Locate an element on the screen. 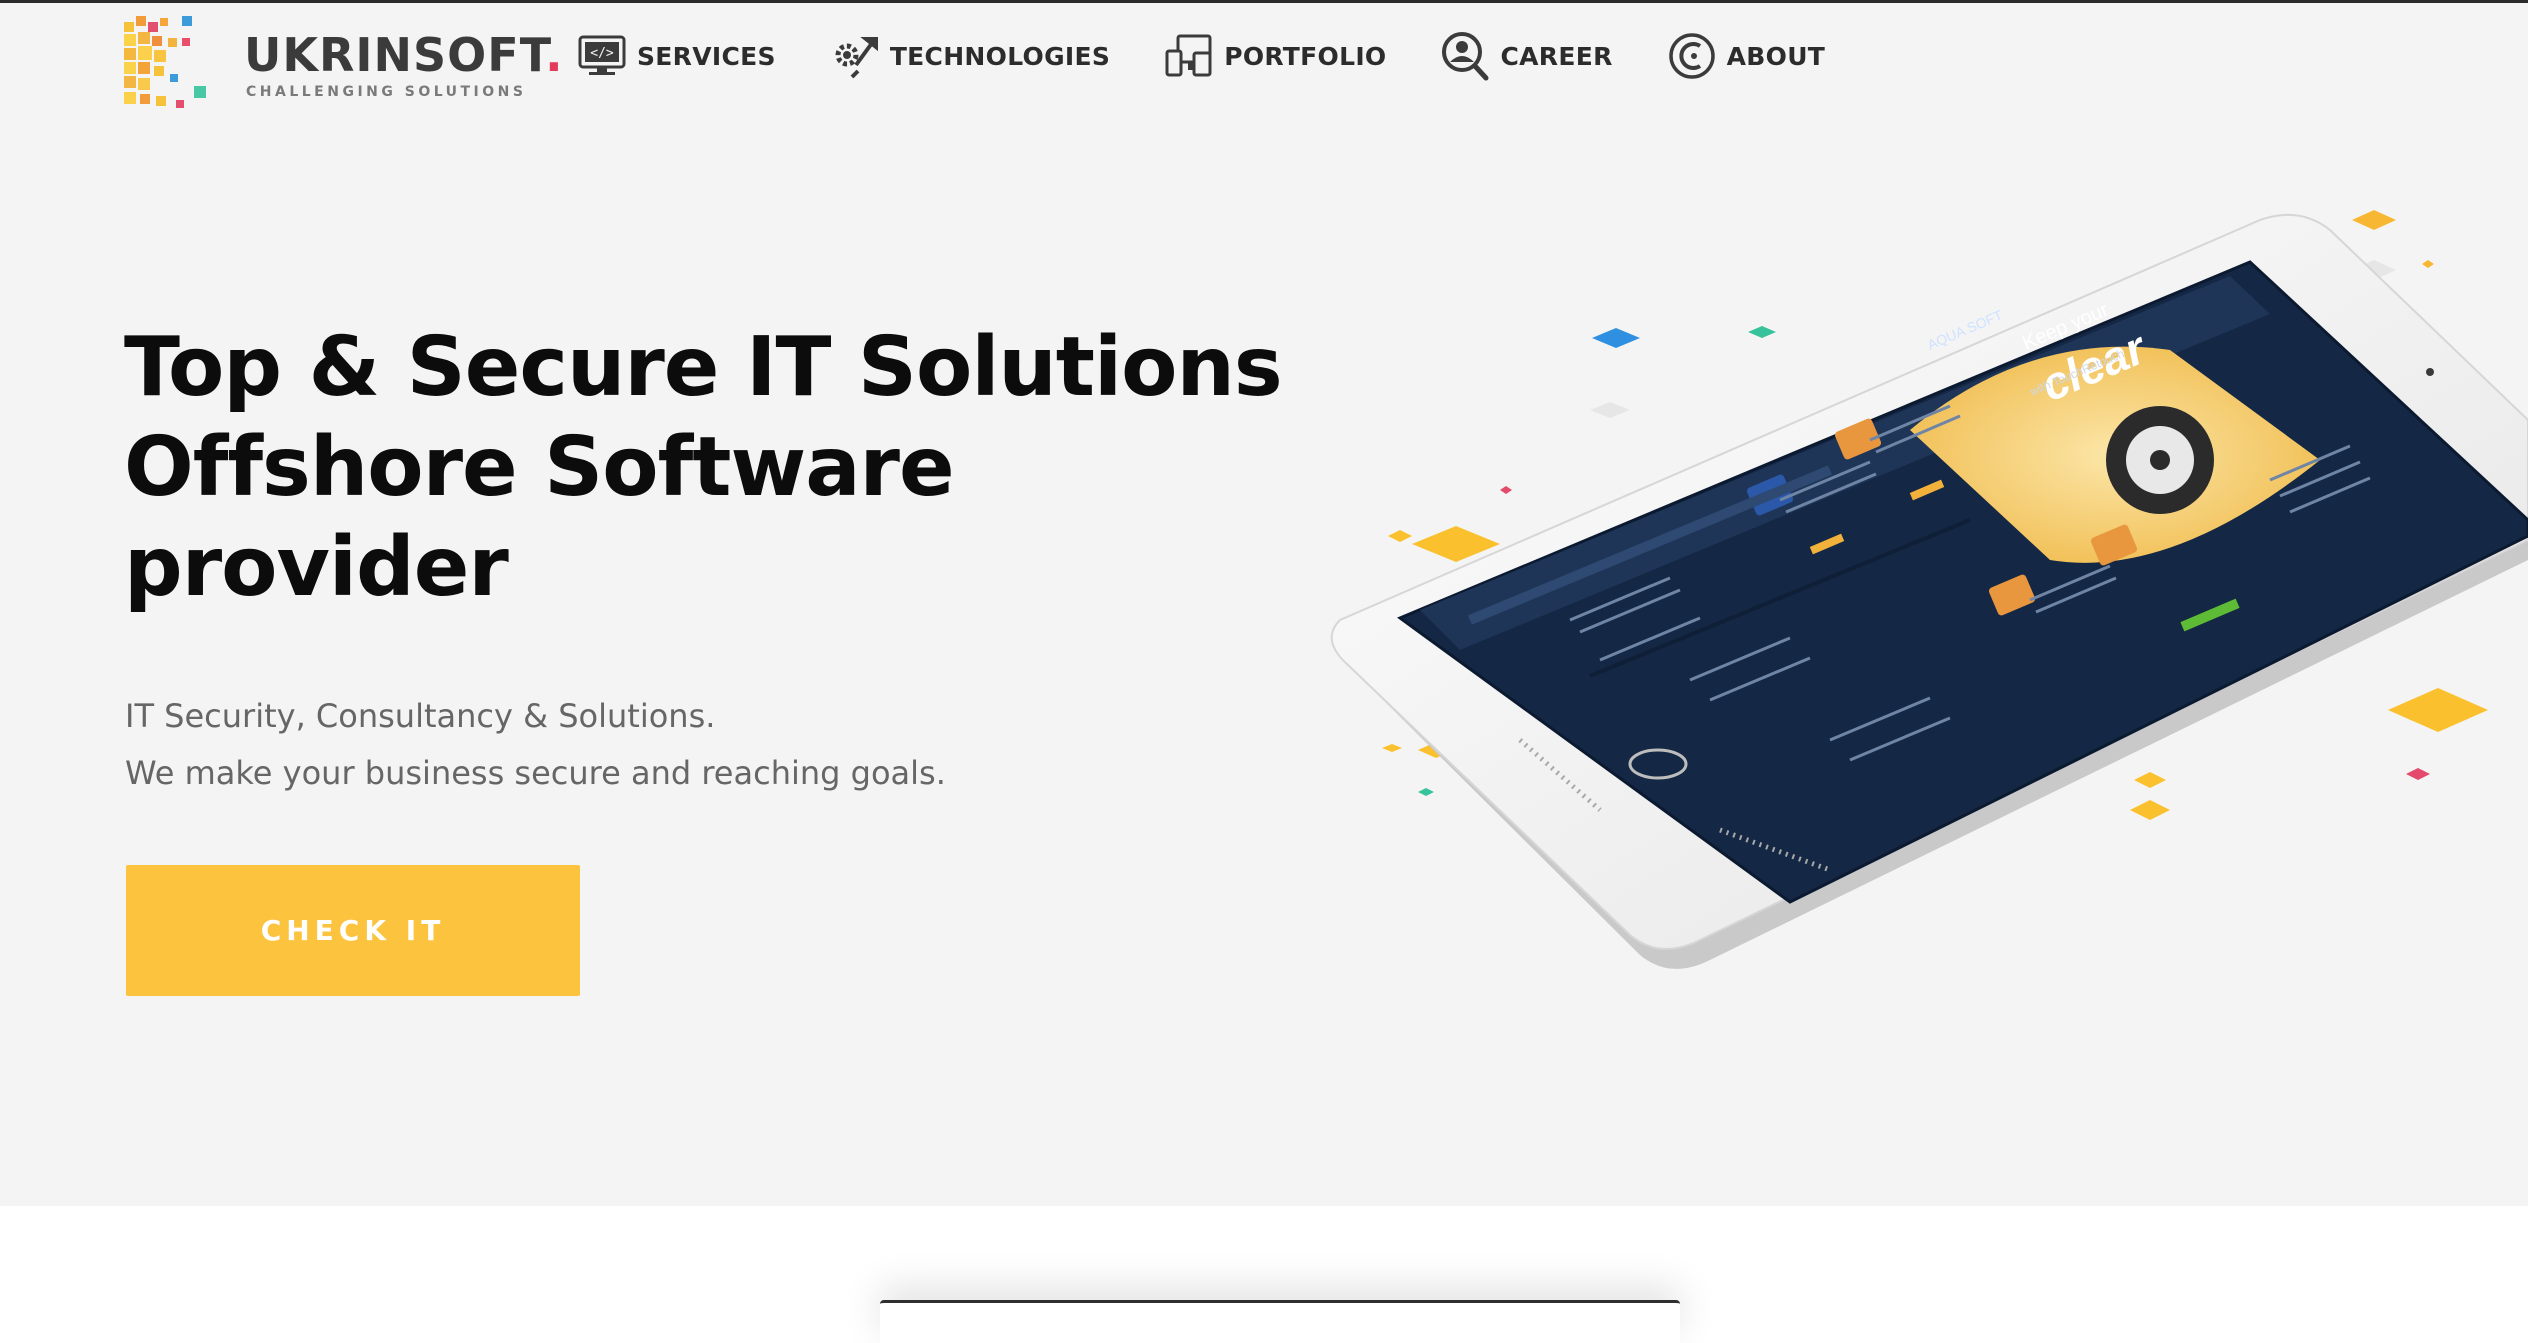 The width and height of the screenshot is (2538, 1343). headline-line-3: provider is located at coordinates (316, 567).